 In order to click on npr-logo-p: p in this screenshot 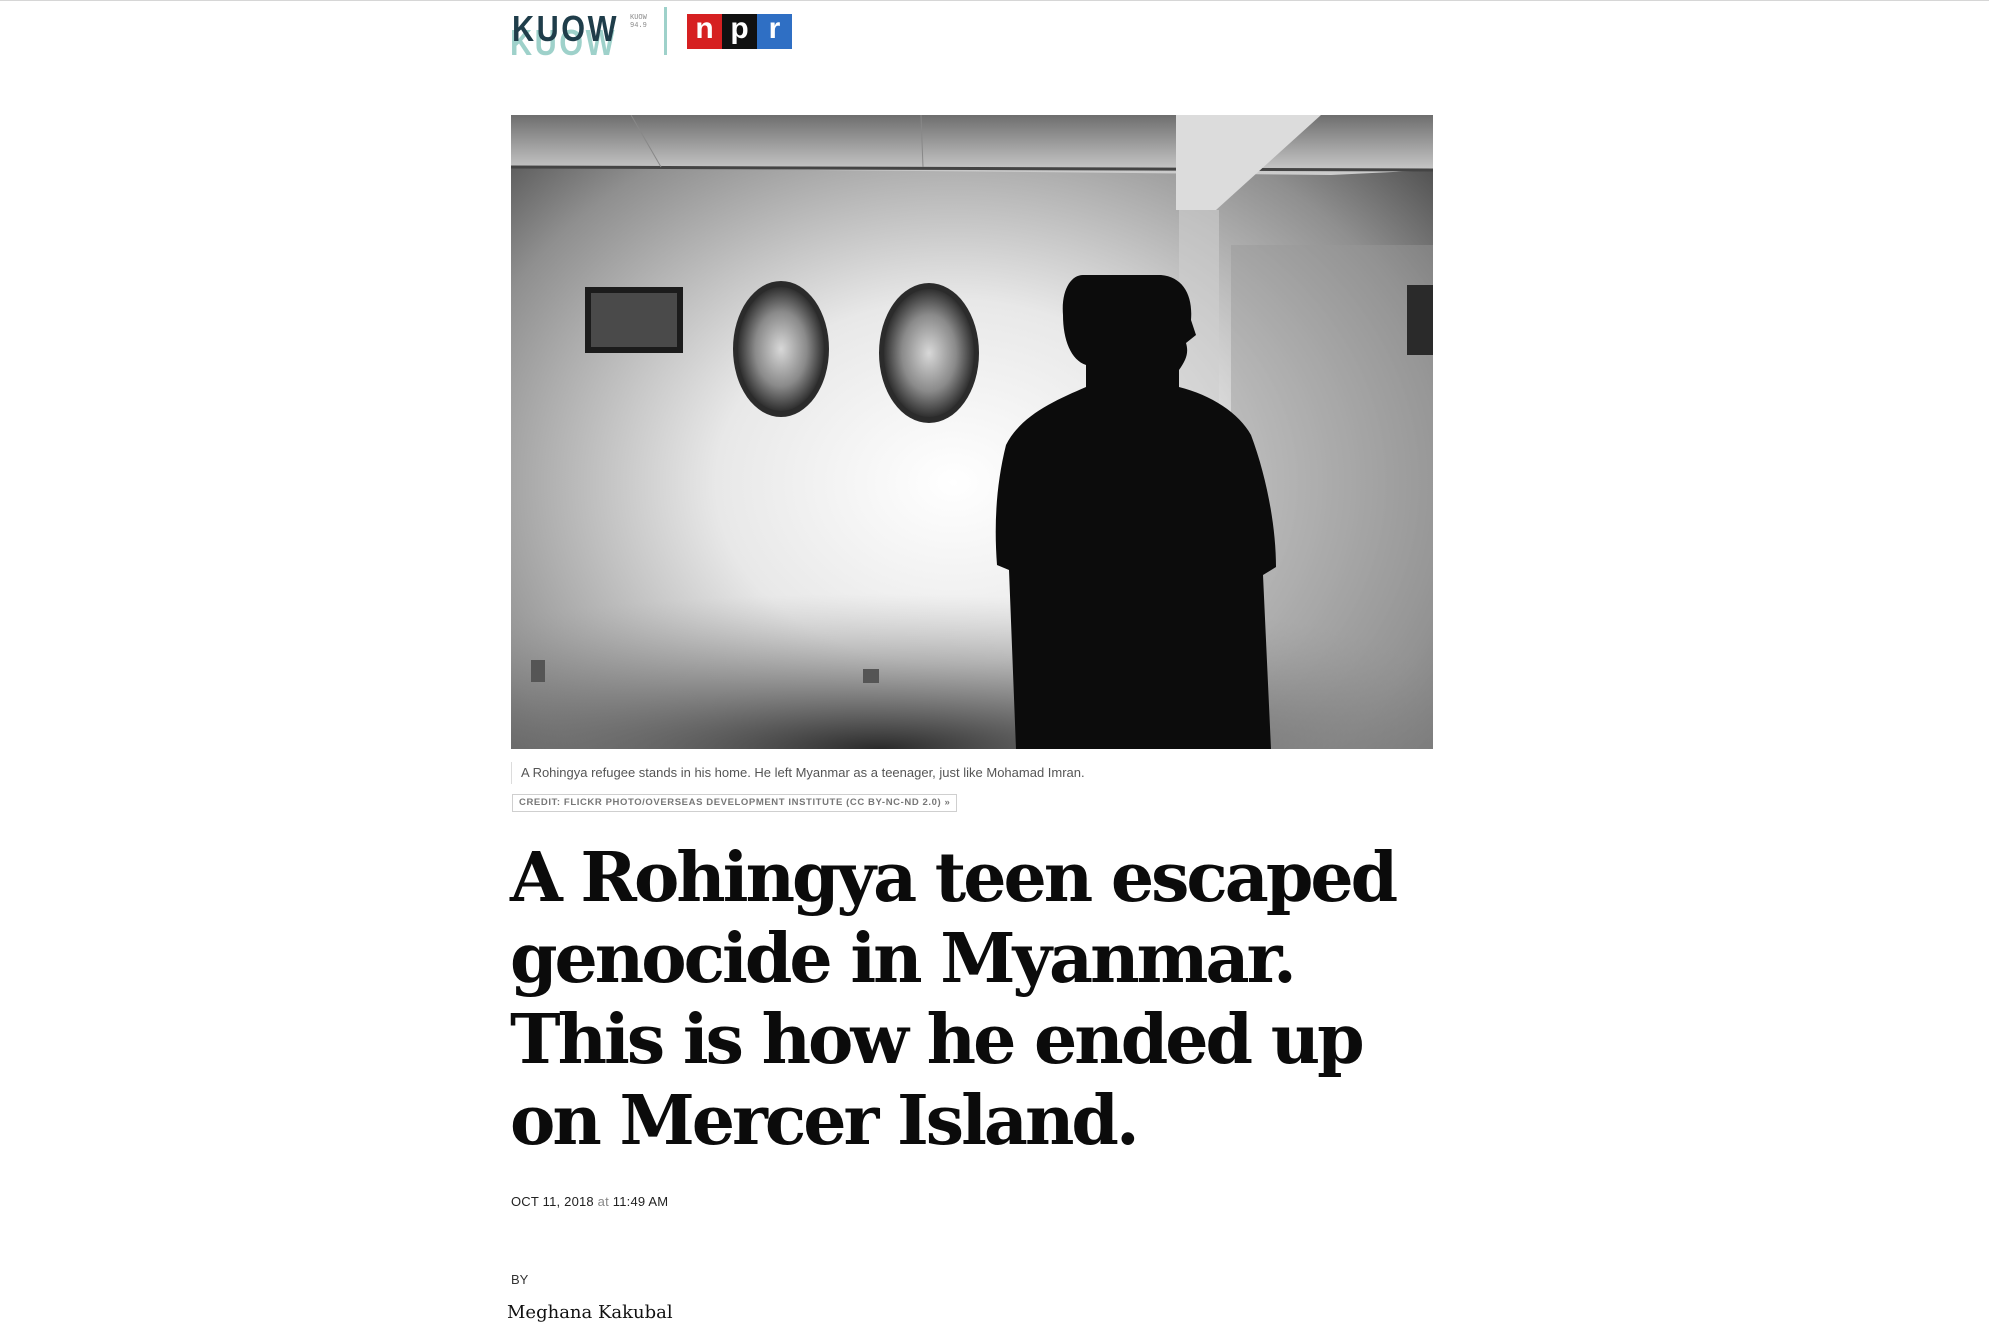, I will do `click(739, 31)`.